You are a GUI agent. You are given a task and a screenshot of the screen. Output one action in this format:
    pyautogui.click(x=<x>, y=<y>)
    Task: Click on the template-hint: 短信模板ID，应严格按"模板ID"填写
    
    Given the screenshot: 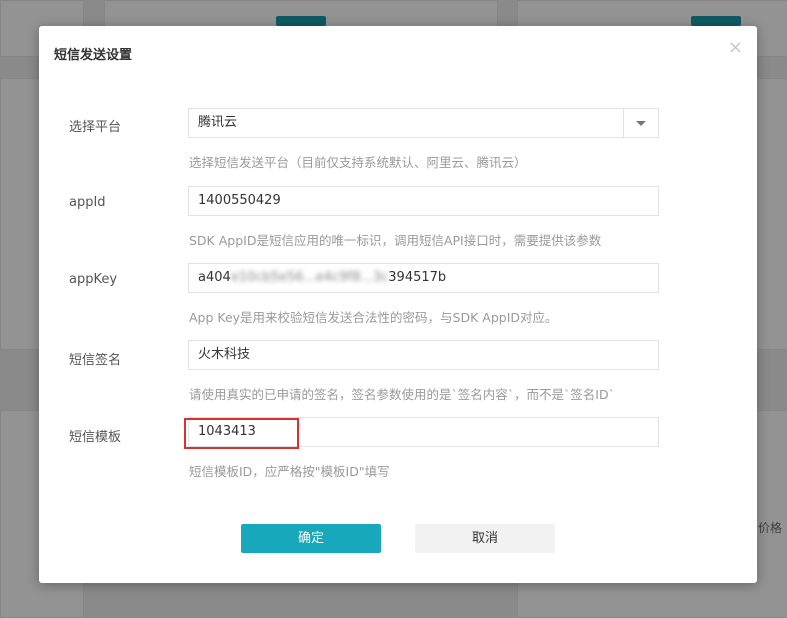 What is the action you would take?
    pyautogui.click(x=289, y=471)
    